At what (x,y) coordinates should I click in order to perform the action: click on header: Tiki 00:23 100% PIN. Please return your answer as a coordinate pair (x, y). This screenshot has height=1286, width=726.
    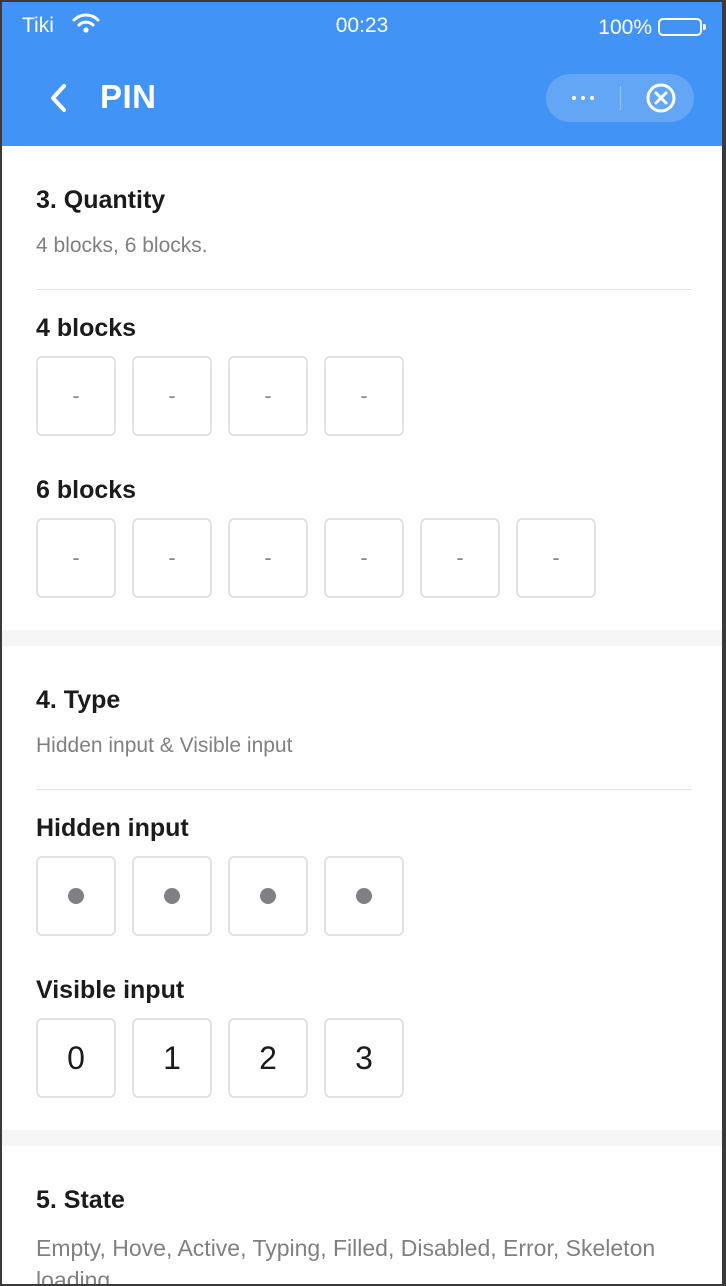
    Looking at the image, I should click on (362, 74).